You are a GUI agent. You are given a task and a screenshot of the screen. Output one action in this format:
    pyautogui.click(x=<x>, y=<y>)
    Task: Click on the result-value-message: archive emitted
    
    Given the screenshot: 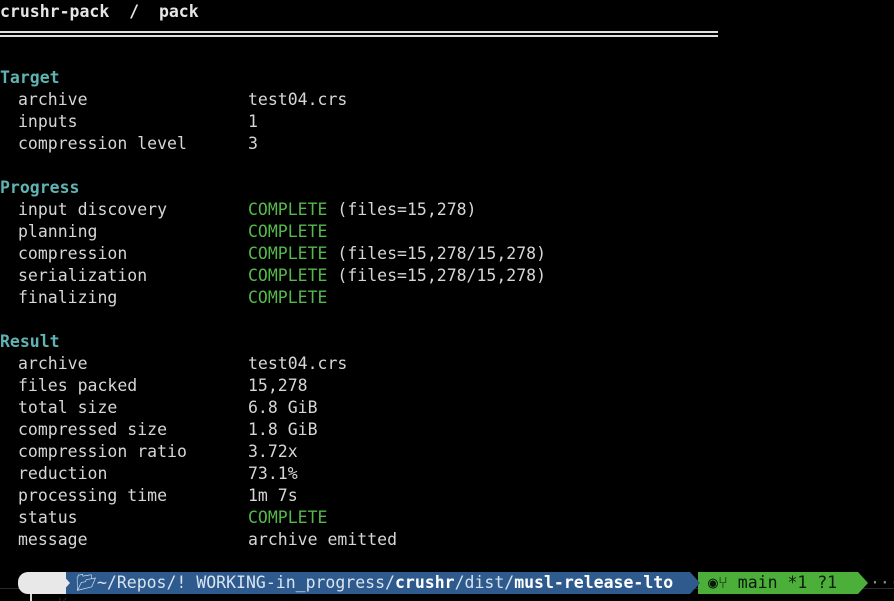 What is the action you would take?
    pyautogui.click(x=323, y=539)
    